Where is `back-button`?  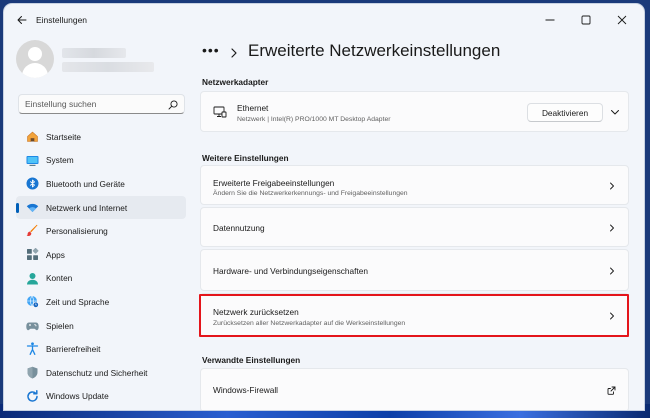
back-button is located at coordinates (22, 20).